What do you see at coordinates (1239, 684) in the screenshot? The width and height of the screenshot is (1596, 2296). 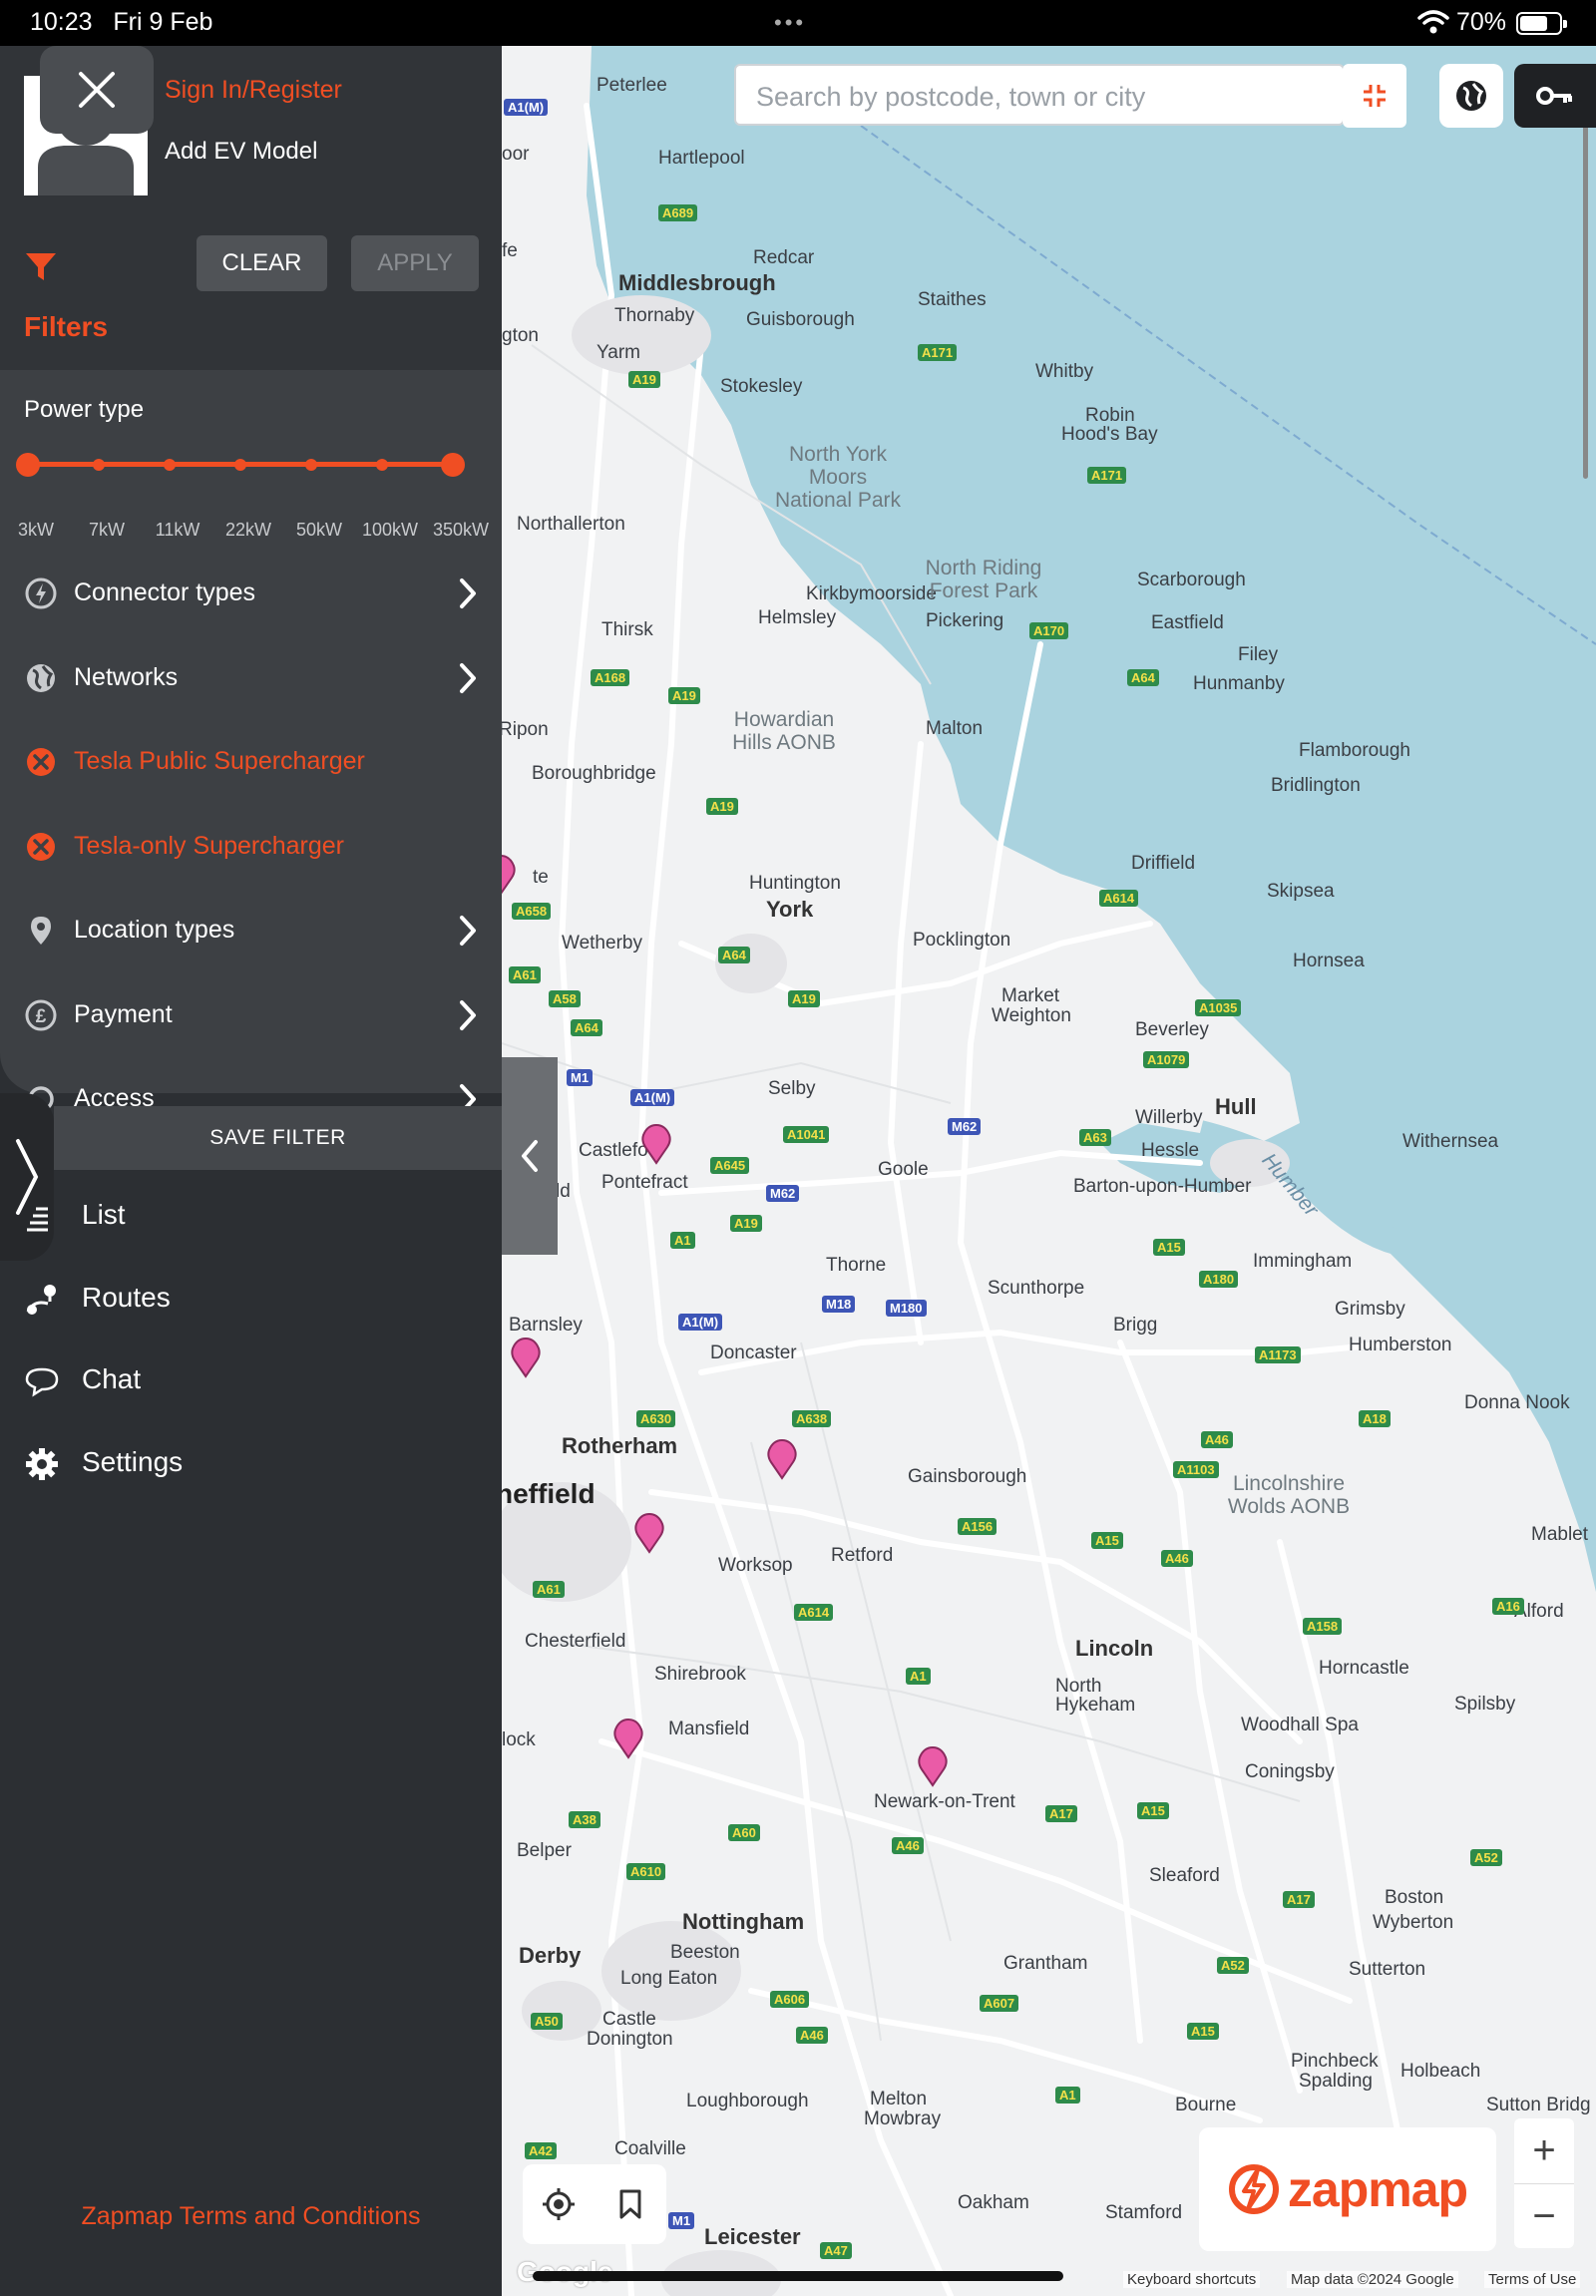 I see `map-place-label: Hunmanby` at bounding box center [1239, 684].